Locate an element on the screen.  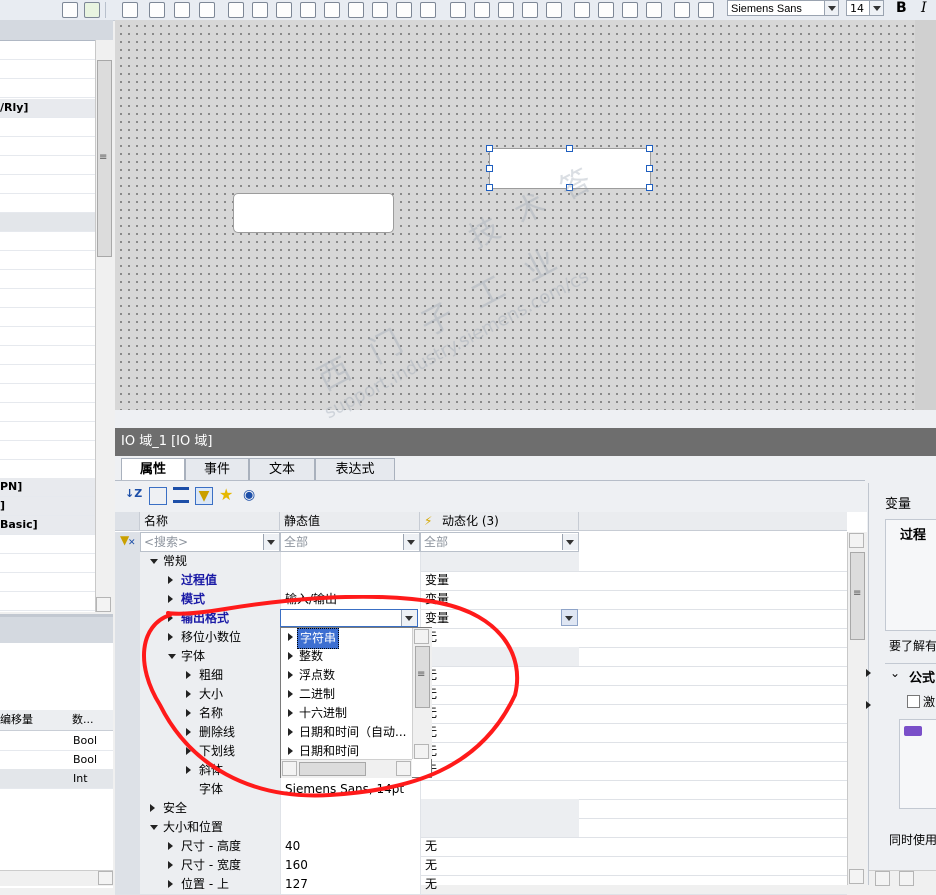
property-row: 过程值 变量 is located at coordinates (481, 581).